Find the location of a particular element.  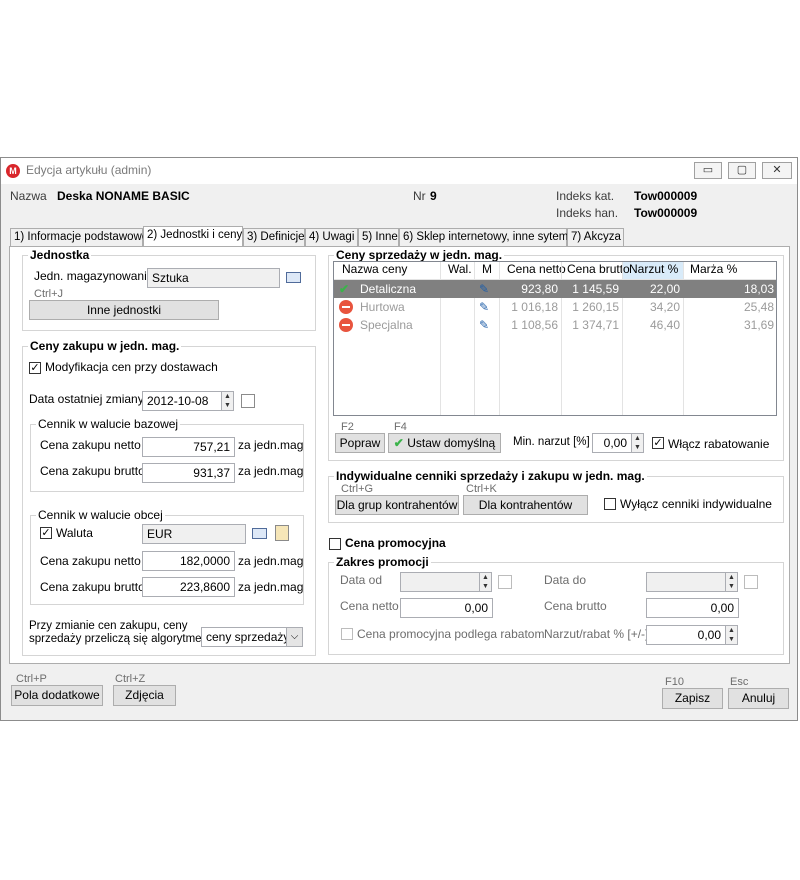

photos-button: Zdjęcia is located at coordinates (144, 695).